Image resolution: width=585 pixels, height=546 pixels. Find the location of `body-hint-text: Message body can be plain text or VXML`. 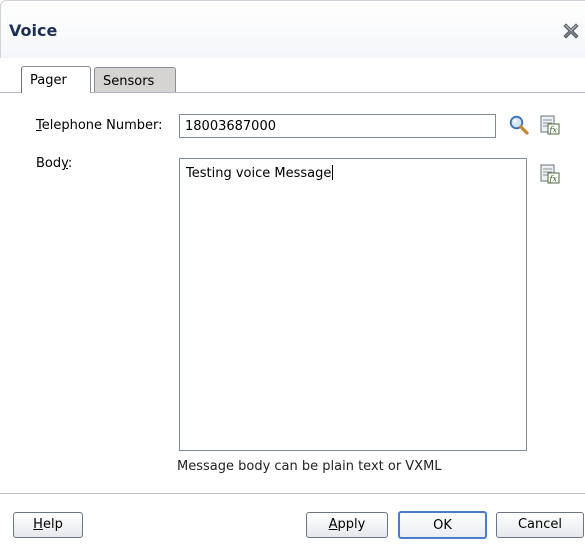

body-hint-text: Message body can be plain text or VXML is located at coordinates (309, 466).